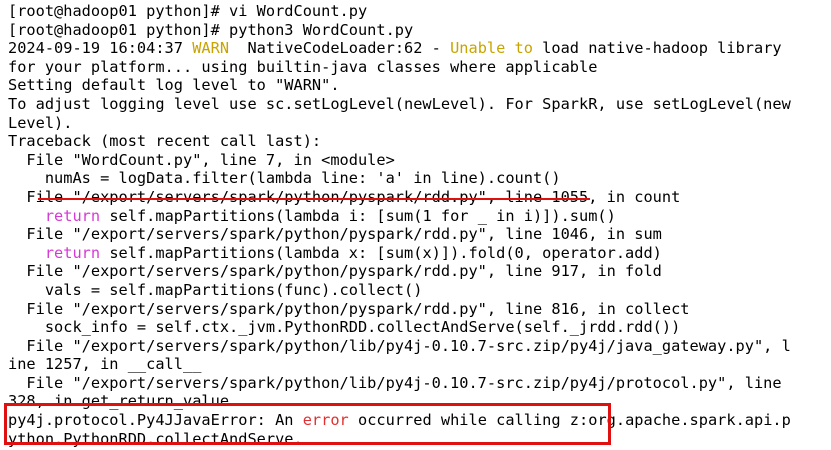  I want to click on log-line-default-level: Setting default log level to "WARN"., so click(174, 85).